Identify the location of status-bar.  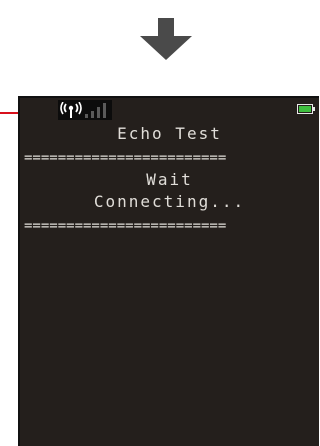
(169, 110).